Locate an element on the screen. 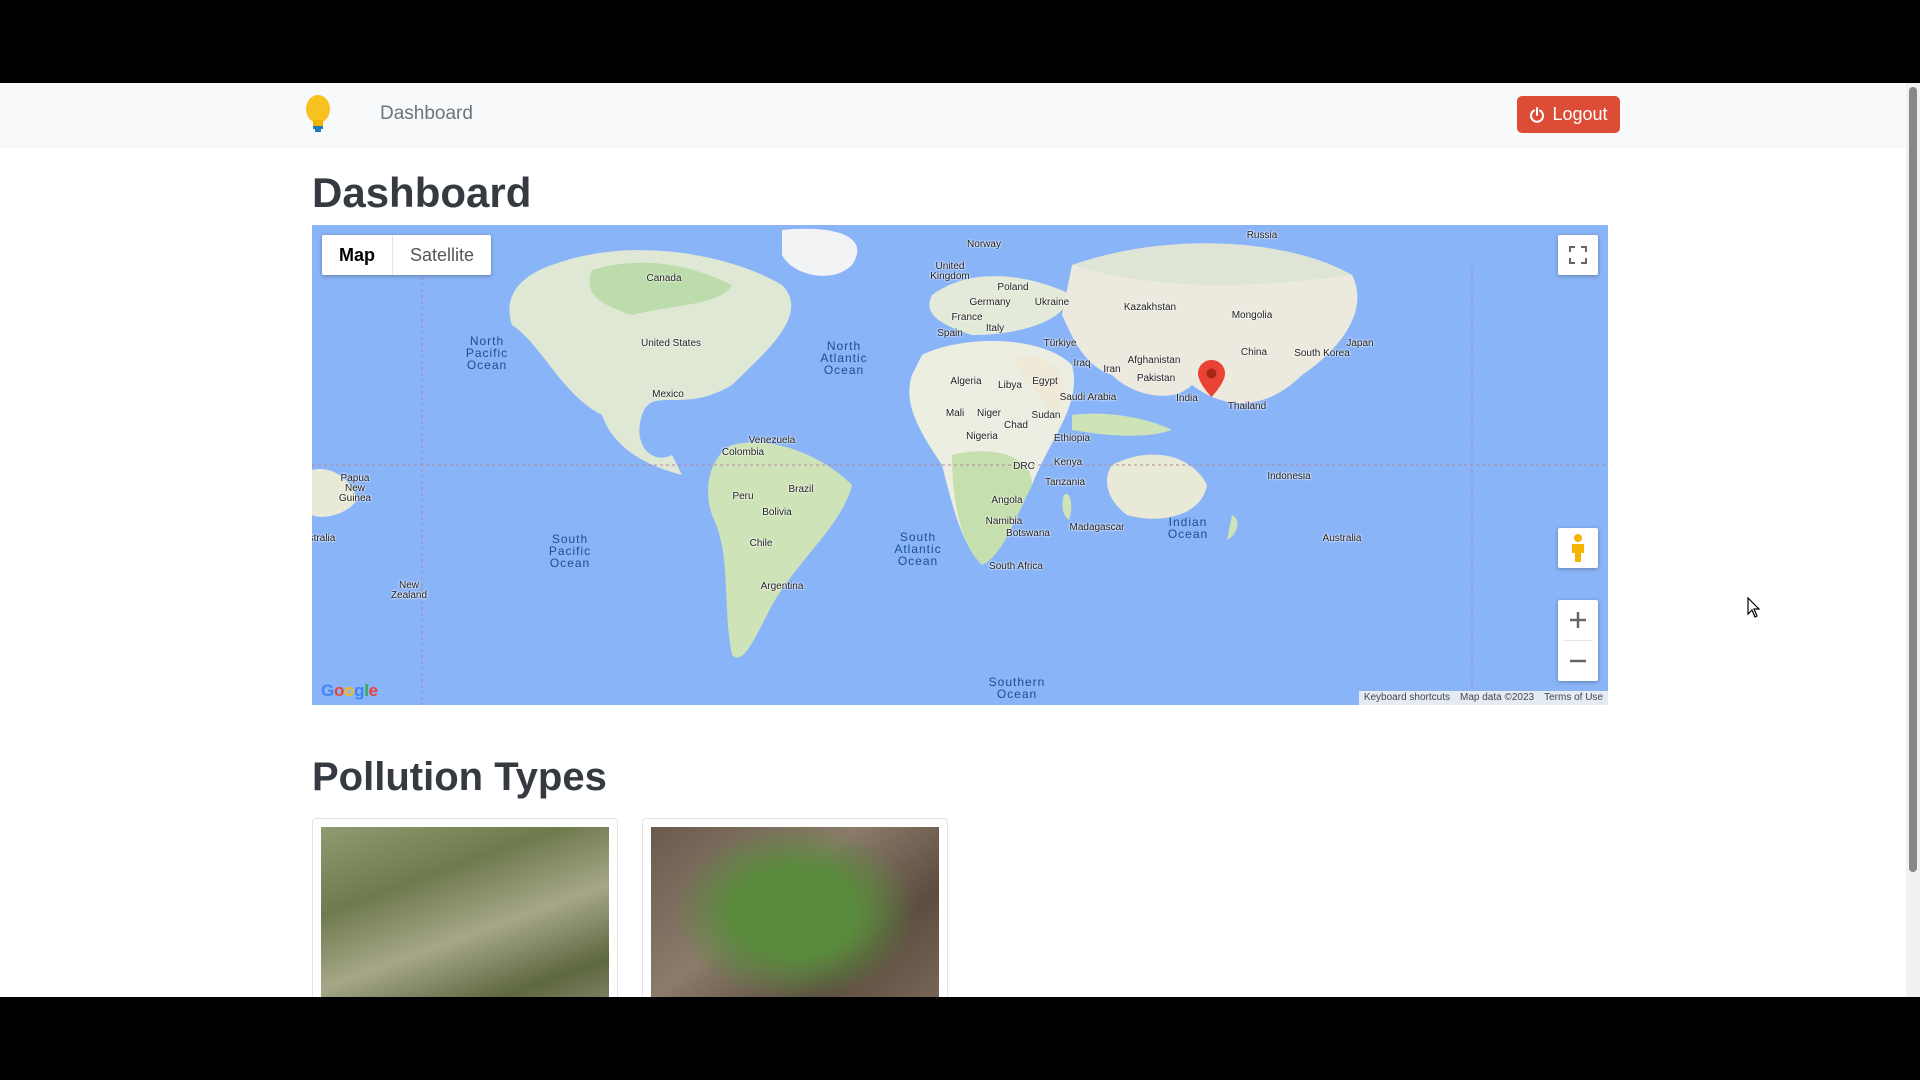  map-label: Indonesia is located at coordinates (1289, 476).